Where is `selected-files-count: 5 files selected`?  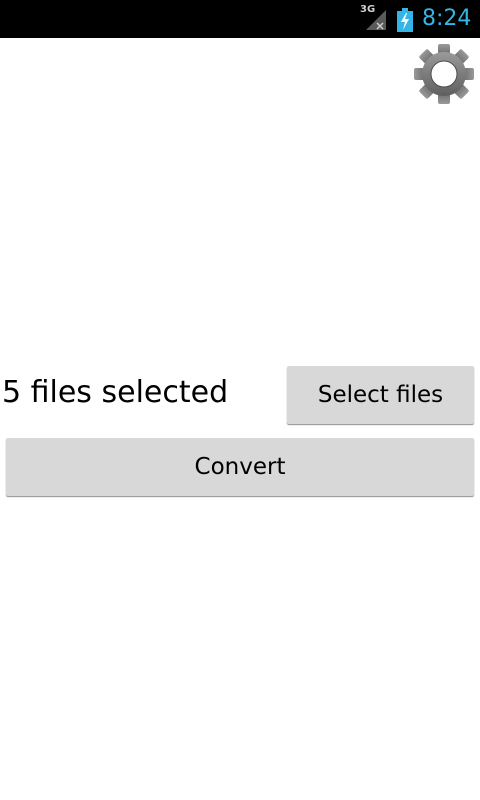
selected-files-count: 5 files selected is located at coordinates (115, 392).